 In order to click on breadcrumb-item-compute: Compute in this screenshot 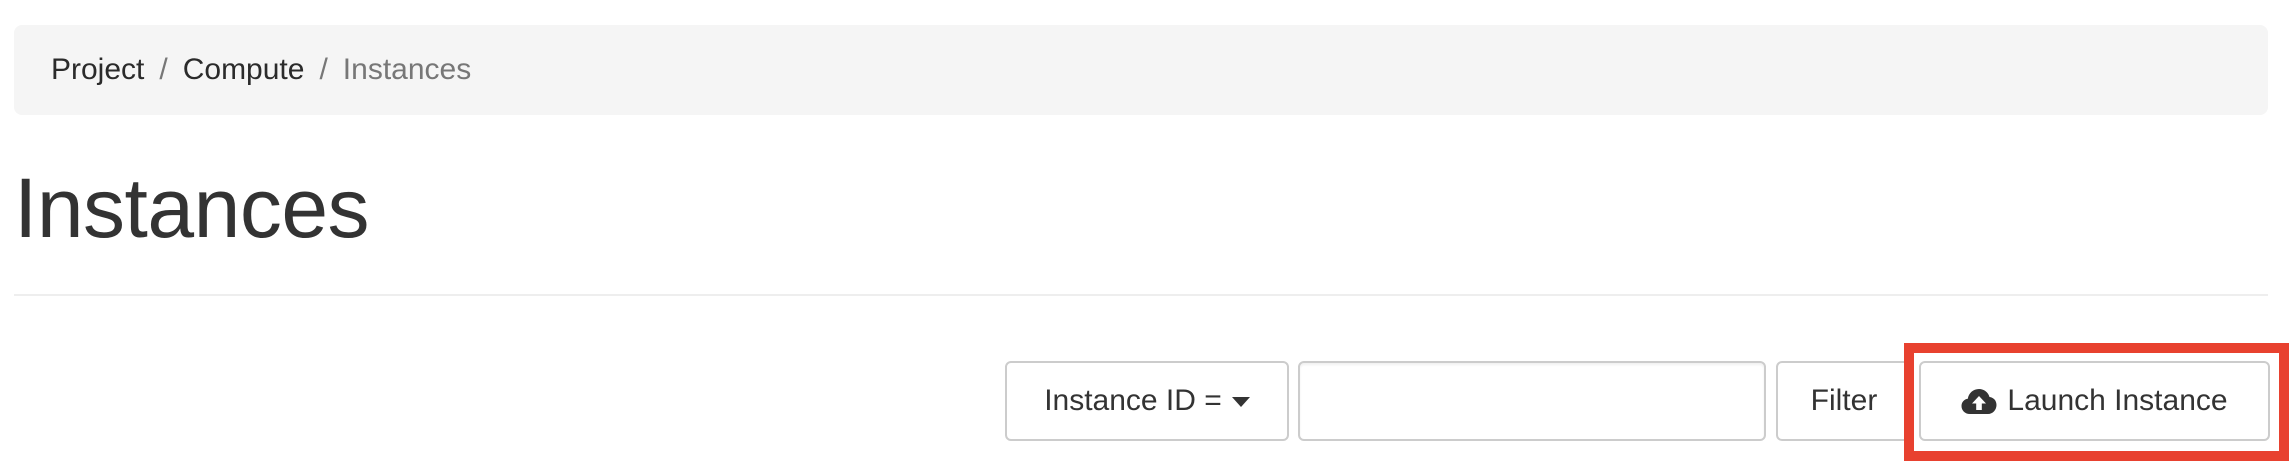, I will do `click(244, 70)`.